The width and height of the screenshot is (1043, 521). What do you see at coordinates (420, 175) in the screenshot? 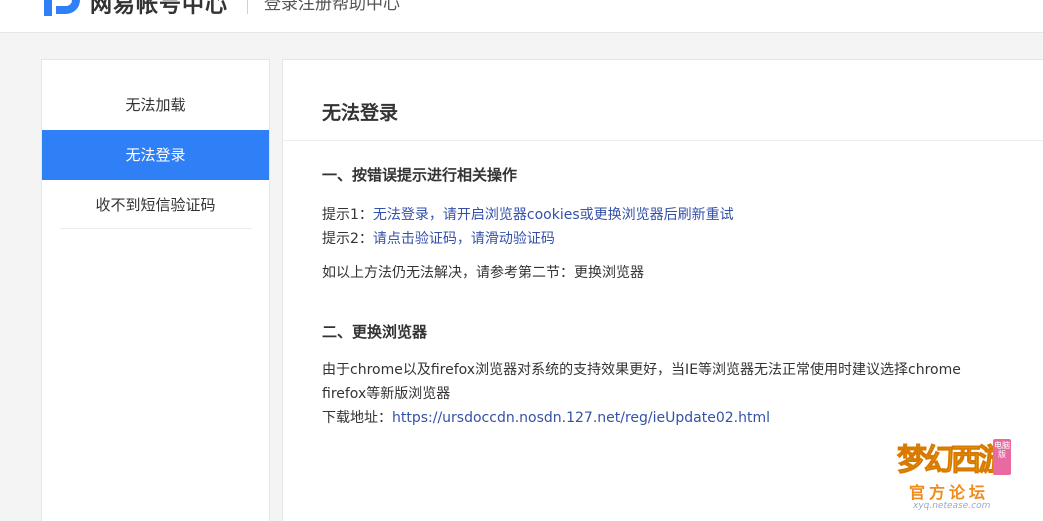
I see `section-heading-error-hints: 一、按错误提示进行相关操作` at bounding box center [420, 175].